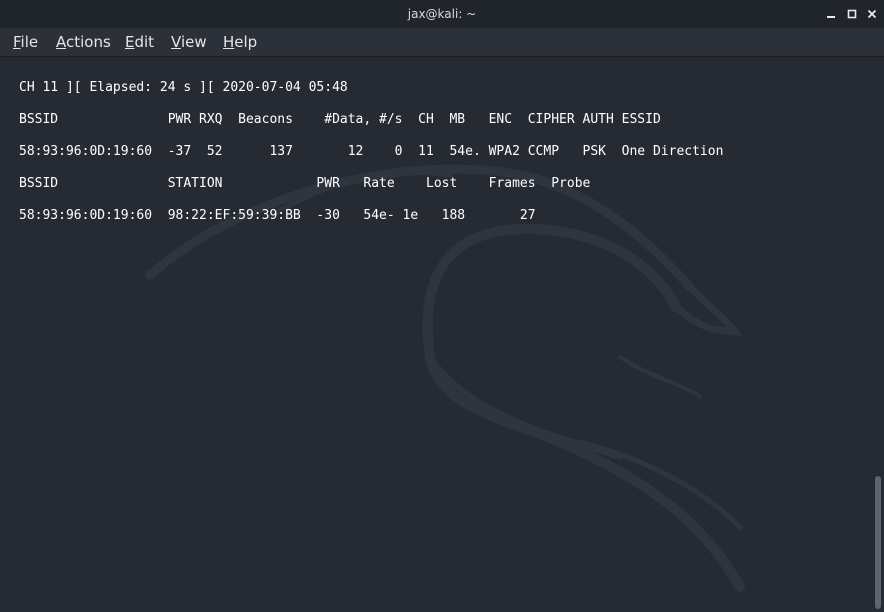 The width and height of the screenshot is (884, 612). Describe the element at coordinates (878, 334) in the screenshot. I see `scrollbar` at that location.